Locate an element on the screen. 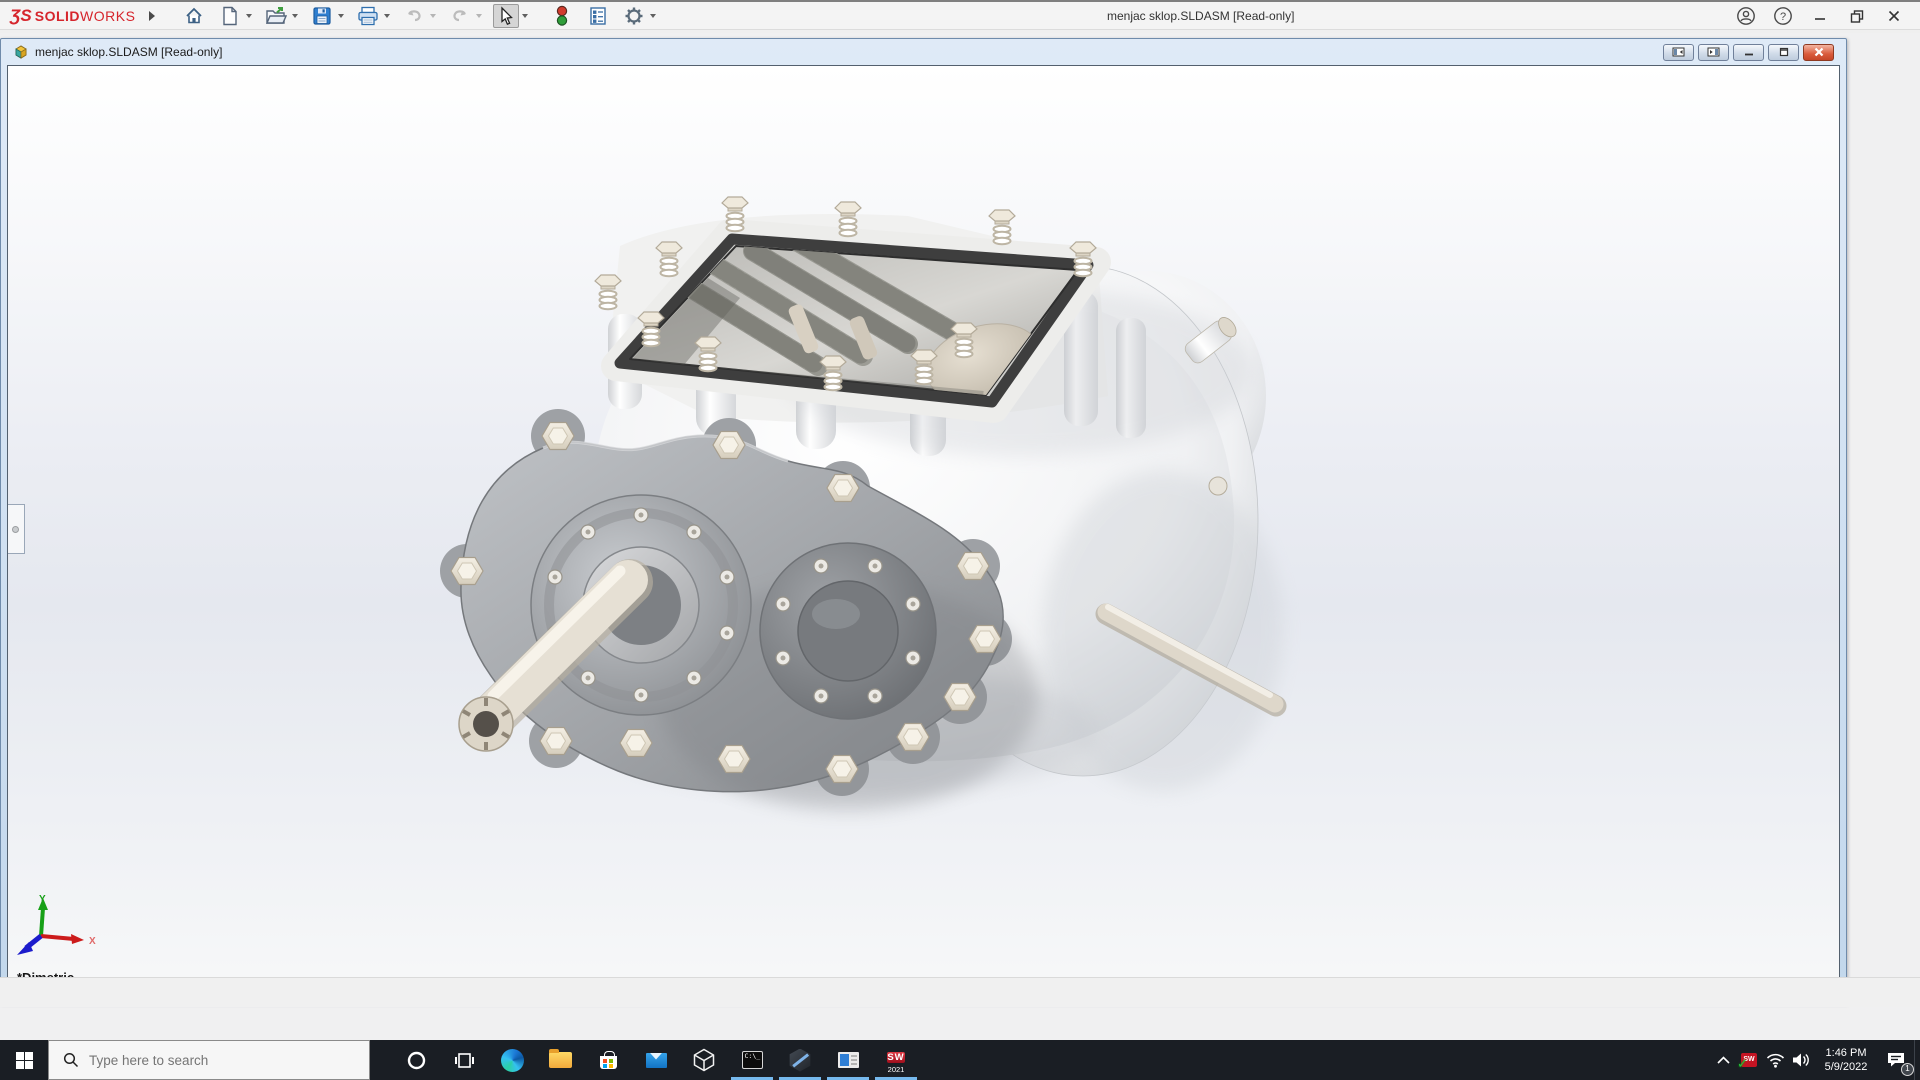  hexagon-app-icon is located at coordinates (800, 1060).